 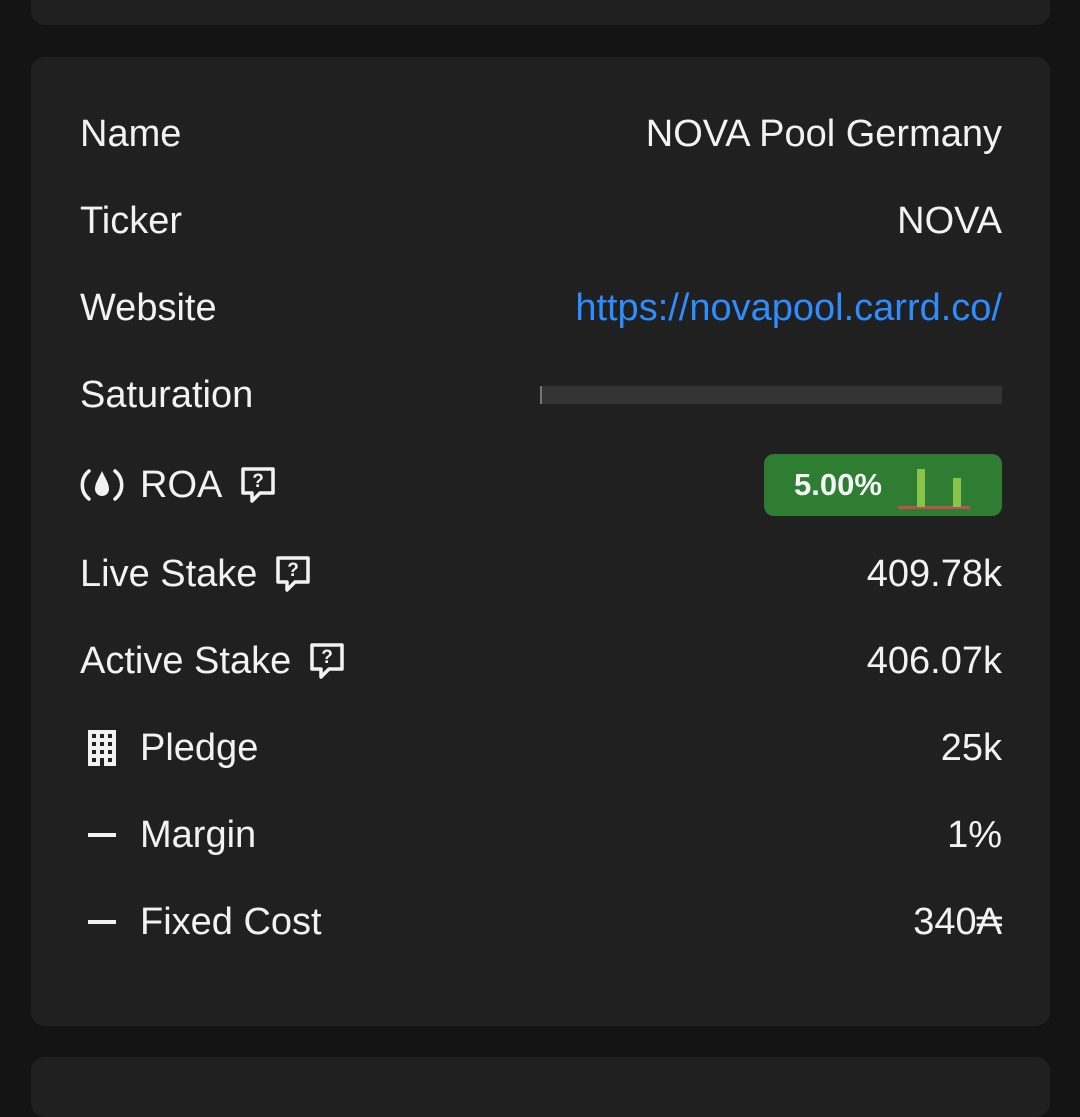 What do you see at coordinates (186, 660) in the screenshot?
I see `active-stake-label: Active Stake` at bounding box center [186, 660].